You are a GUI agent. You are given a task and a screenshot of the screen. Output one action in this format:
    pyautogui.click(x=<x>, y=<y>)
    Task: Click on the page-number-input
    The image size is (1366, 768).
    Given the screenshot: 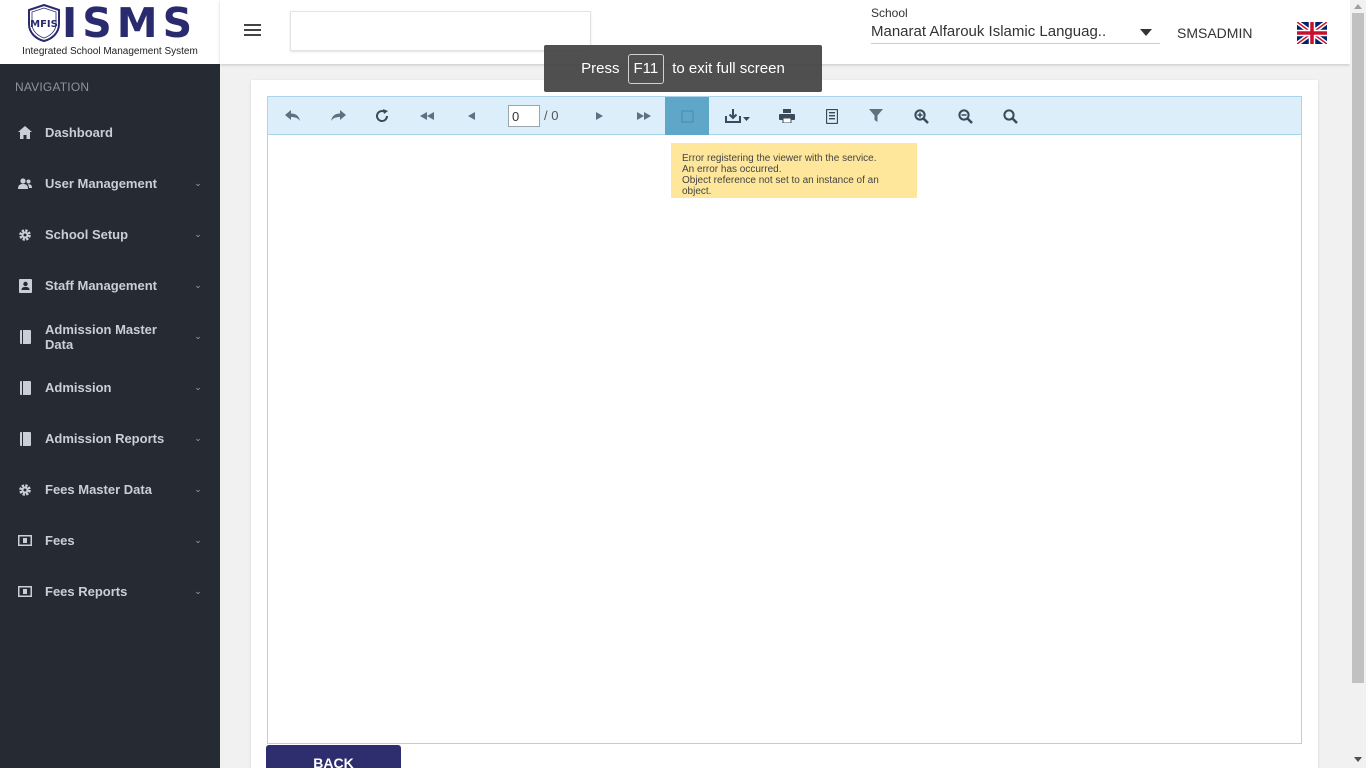 What is the action you would take?
    pyautogui.click(x=524, y=116)
    